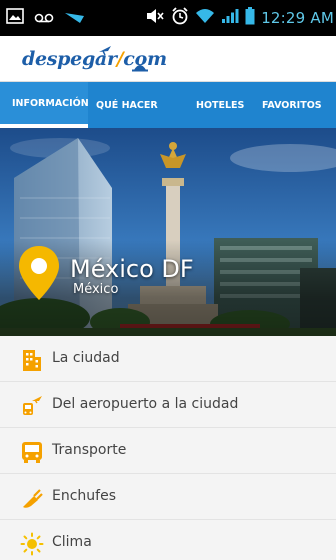 The image size is (336, 560). Describe the element at coordinates (132, 269) in the screenshot. I see `city-name: México DF` at that location.